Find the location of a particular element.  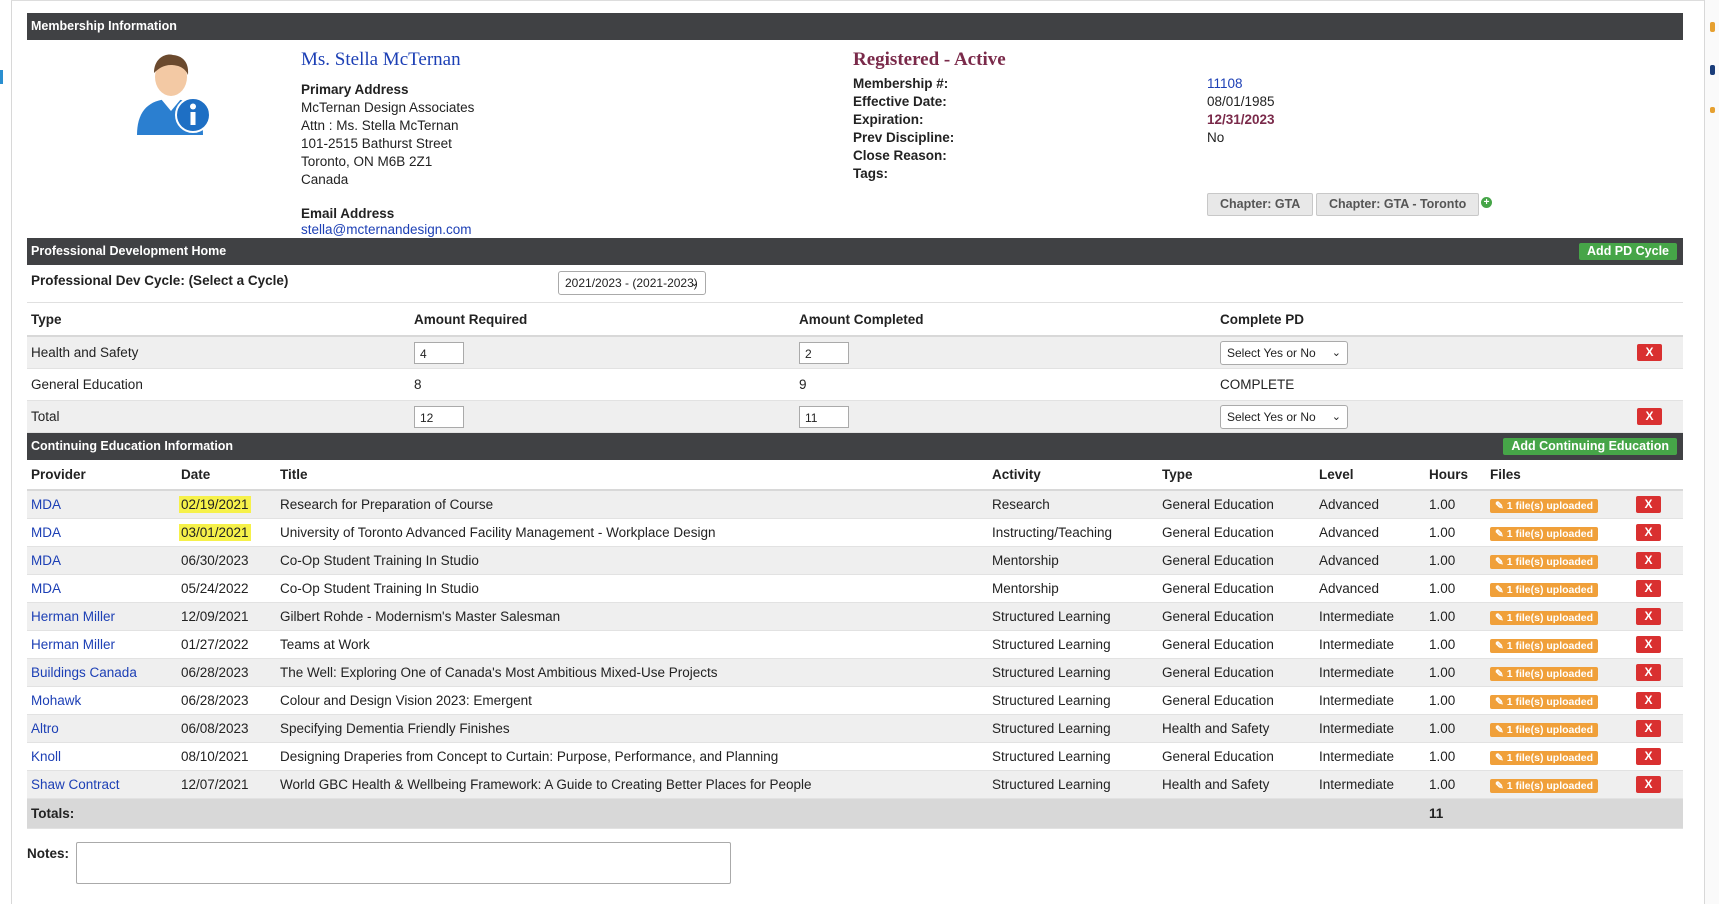

amount-completed-input: 2 is located at coordinates (824, 352).